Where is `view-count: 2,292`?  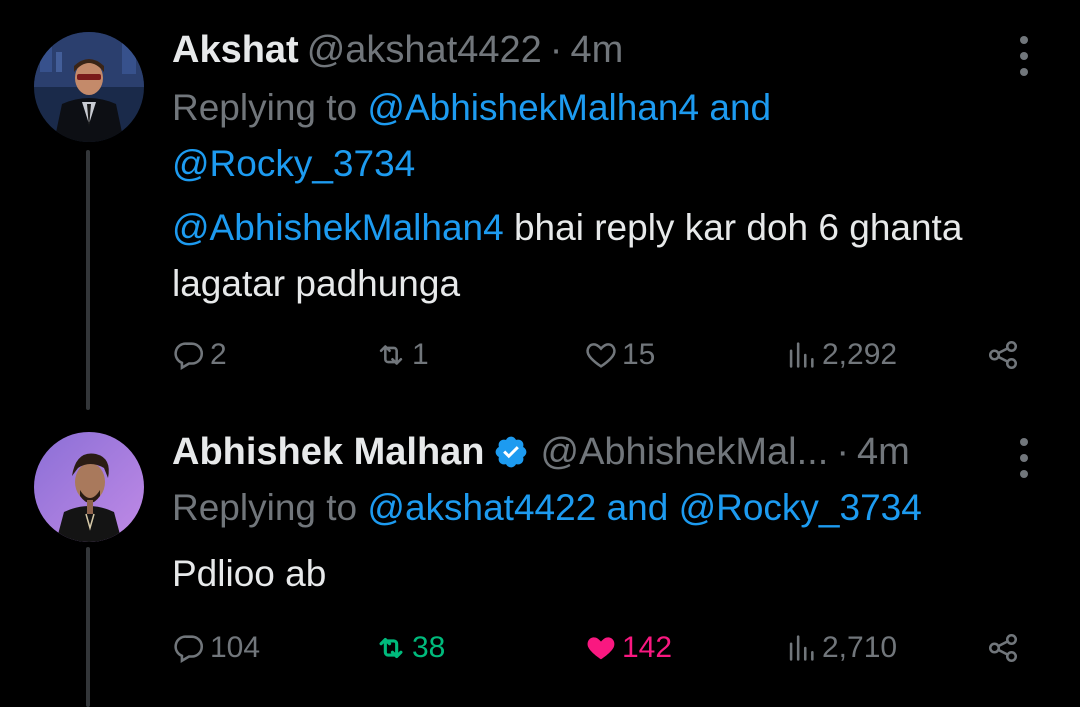
view-count: 2,292 is located at coordinates (860, 354).